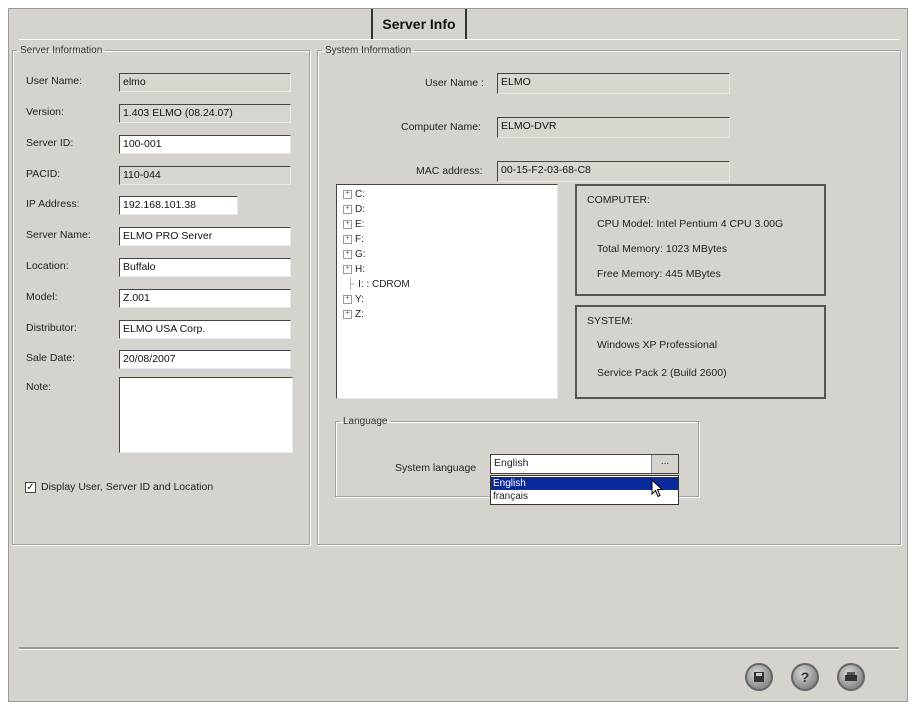 This screenshot has width=917, height=710. Describe the element at coordinates (30, 487) in the screenshot. I see `display-checkbox: ✓` at that location.